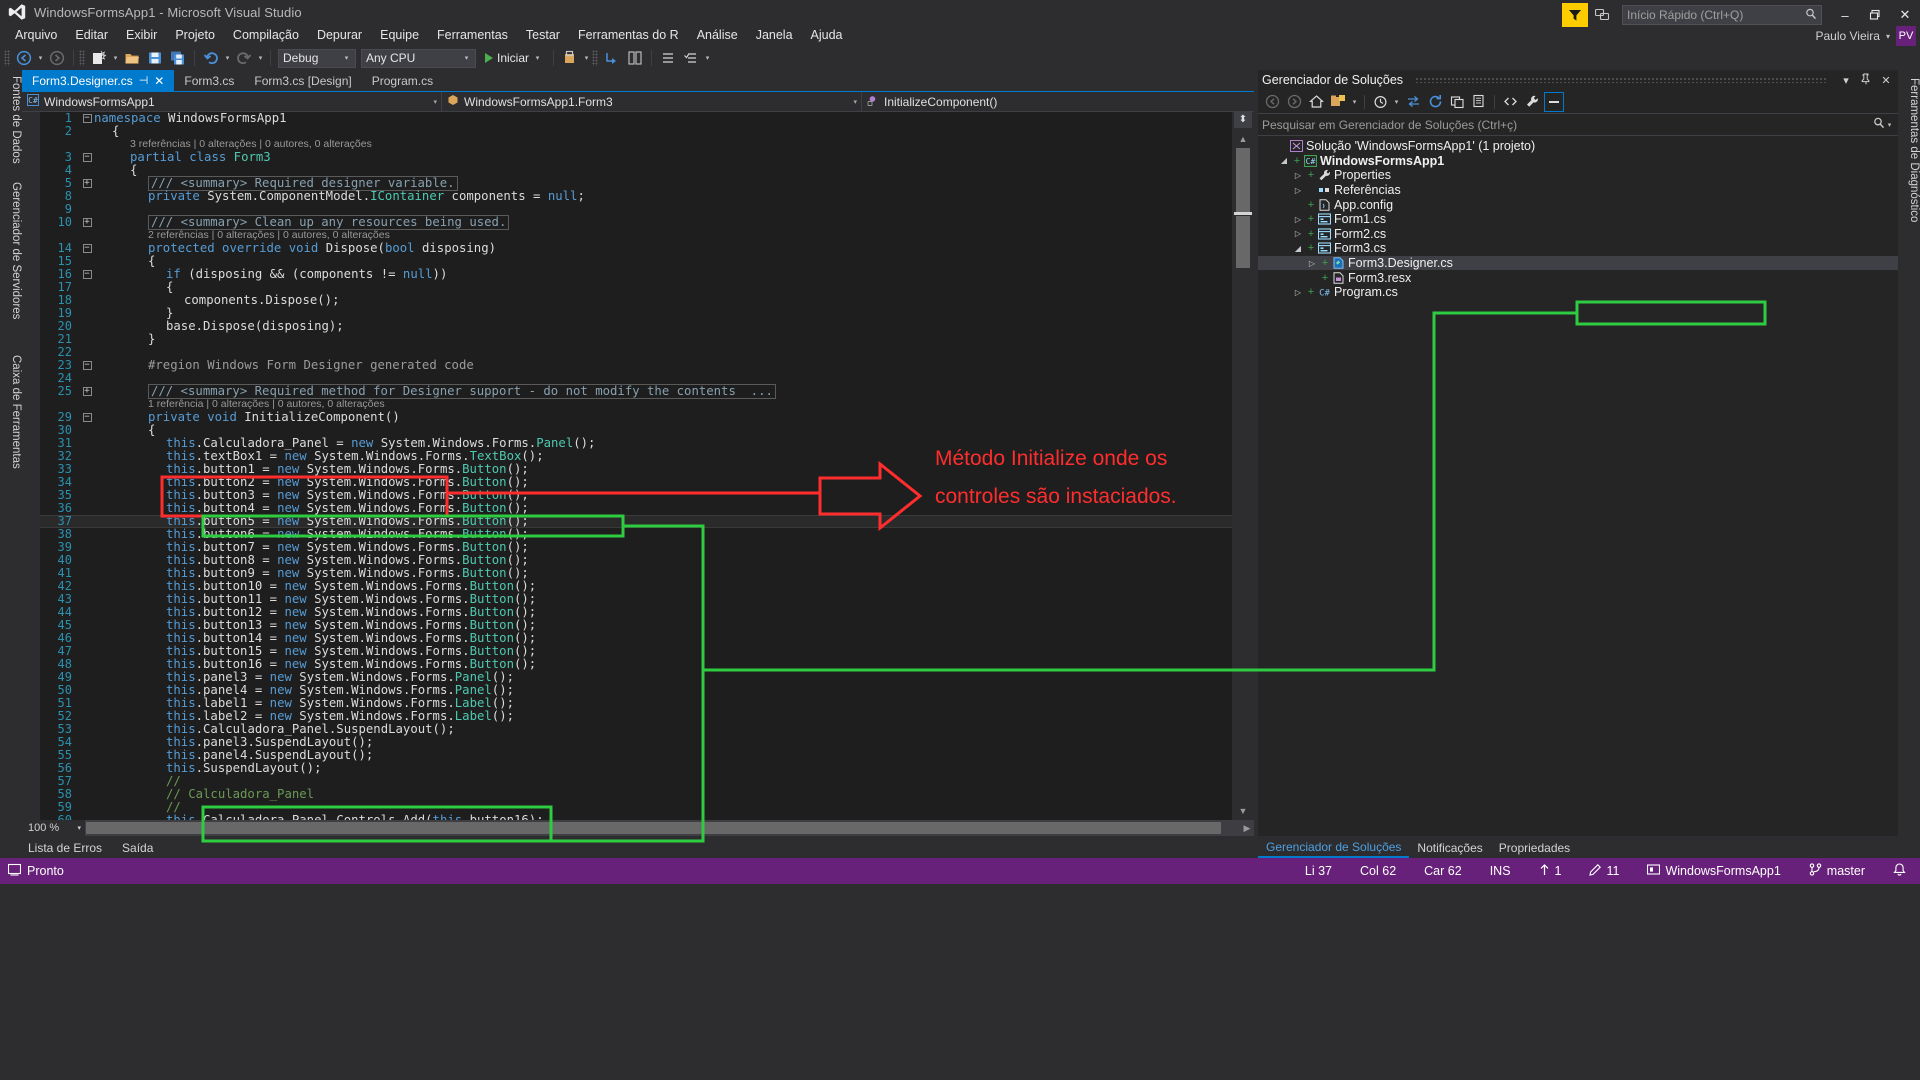 Image resolution: width=1920 pixels, height=1080 pixels. I want to click on undo-caret-icon: ▾, so click(227, 58).